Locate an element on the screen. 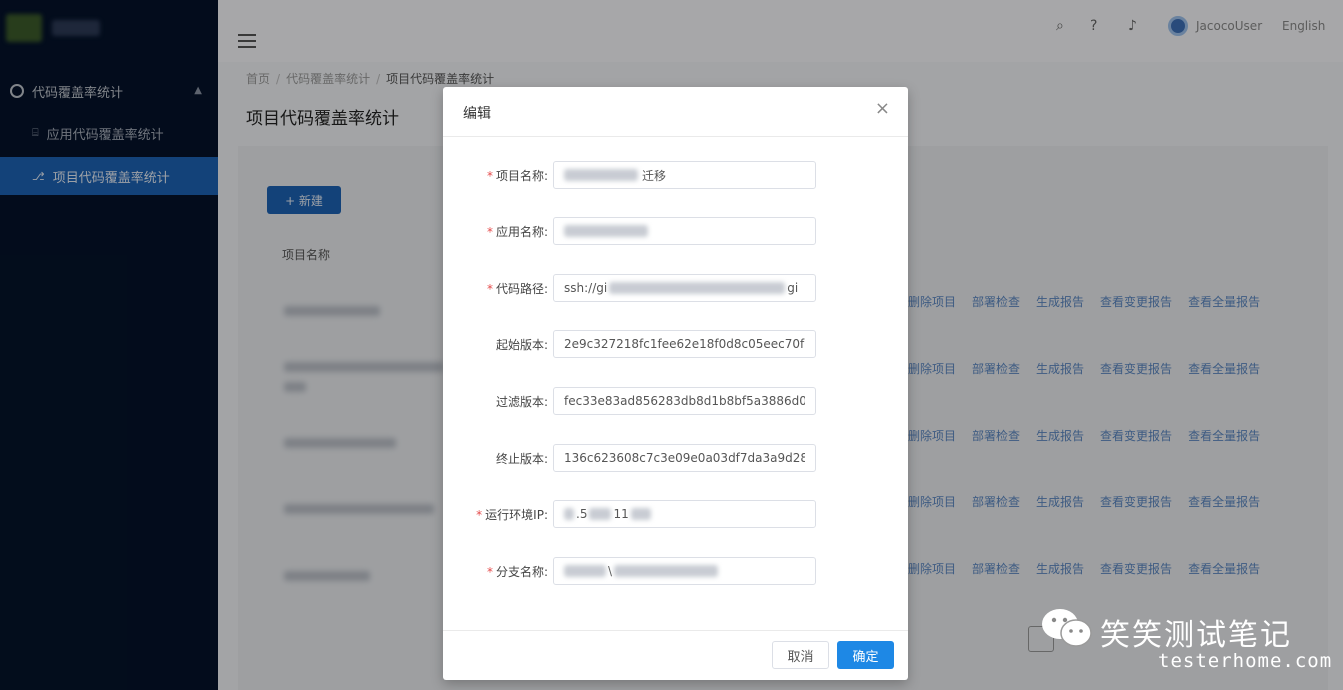  field-label: * 运行环境IP: is located at coordinates (512, 515).